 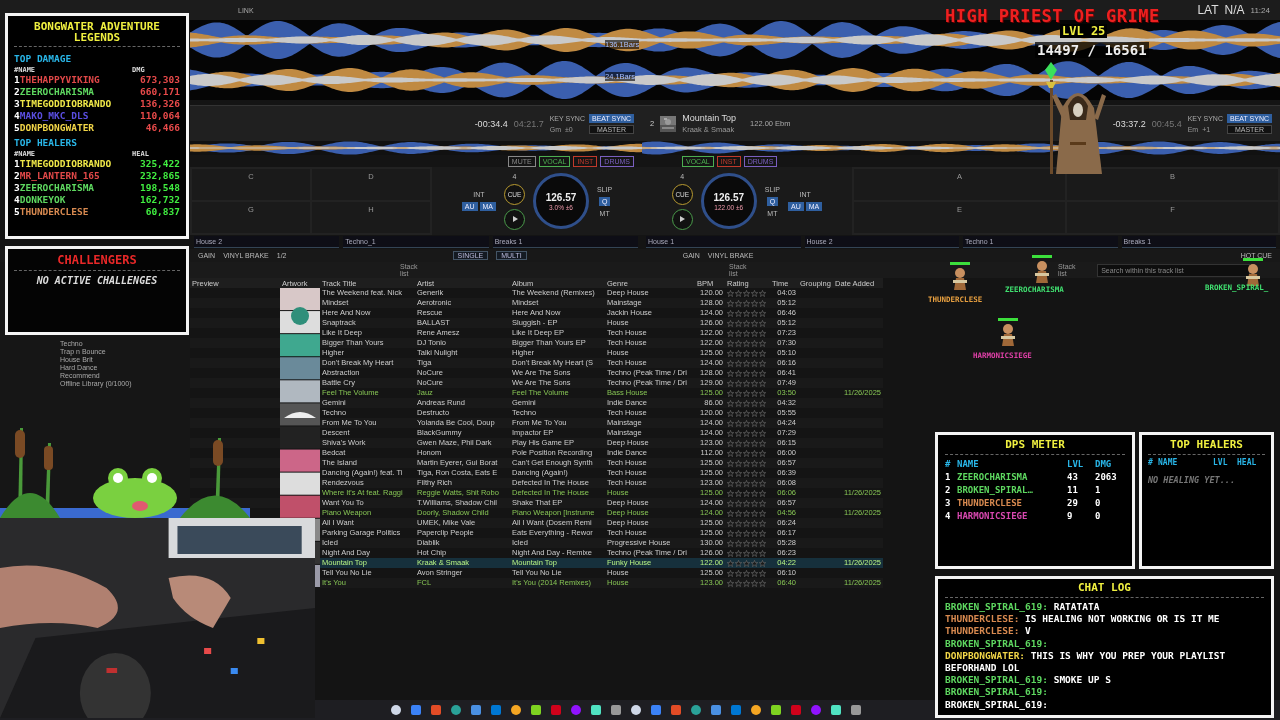 What do you see at coordinates (514, 219) in the screenshot?
I see `play-button` at bounding box center [514, 219].